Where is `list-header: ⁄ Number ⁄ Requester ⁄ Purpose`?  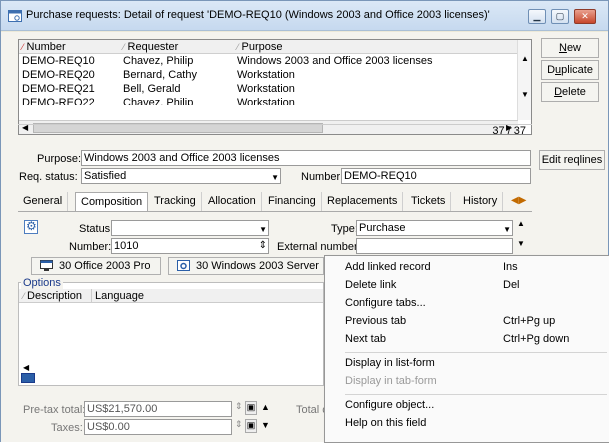 list-header: ⁄ Number ⁄ Requester ⁄ Purpose is located at coordinates (268, 47).